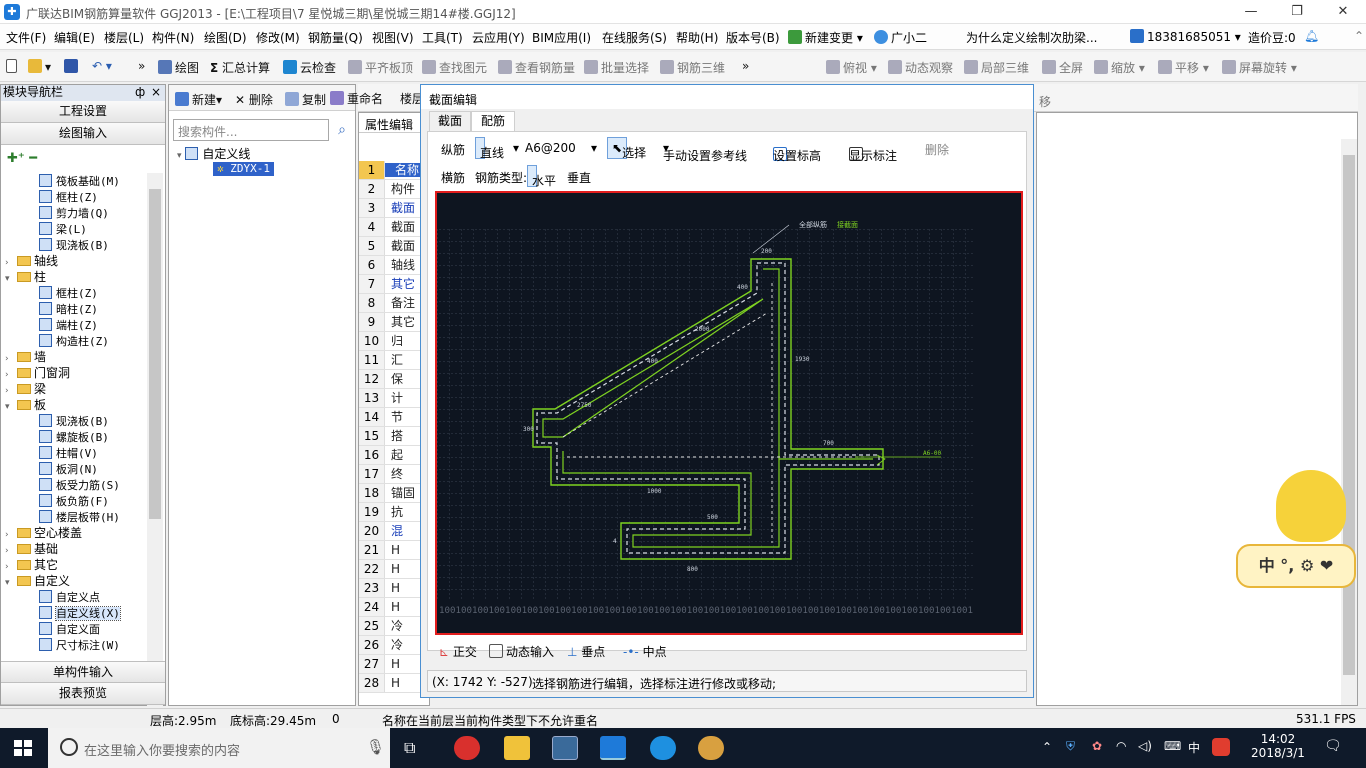 Image resolution: width=1366 pixels, height=768 pixels. I want to click on vertical-button: 垂直, so click(579, 177).